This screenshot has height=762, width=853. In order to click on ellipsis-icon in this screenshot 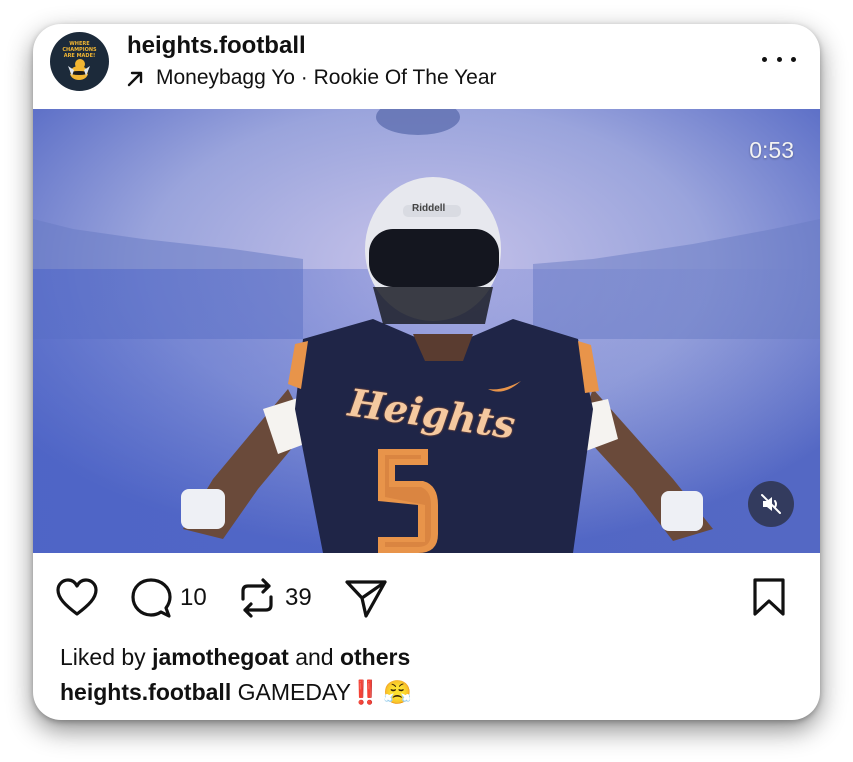, I will do `click(764, 59)`.